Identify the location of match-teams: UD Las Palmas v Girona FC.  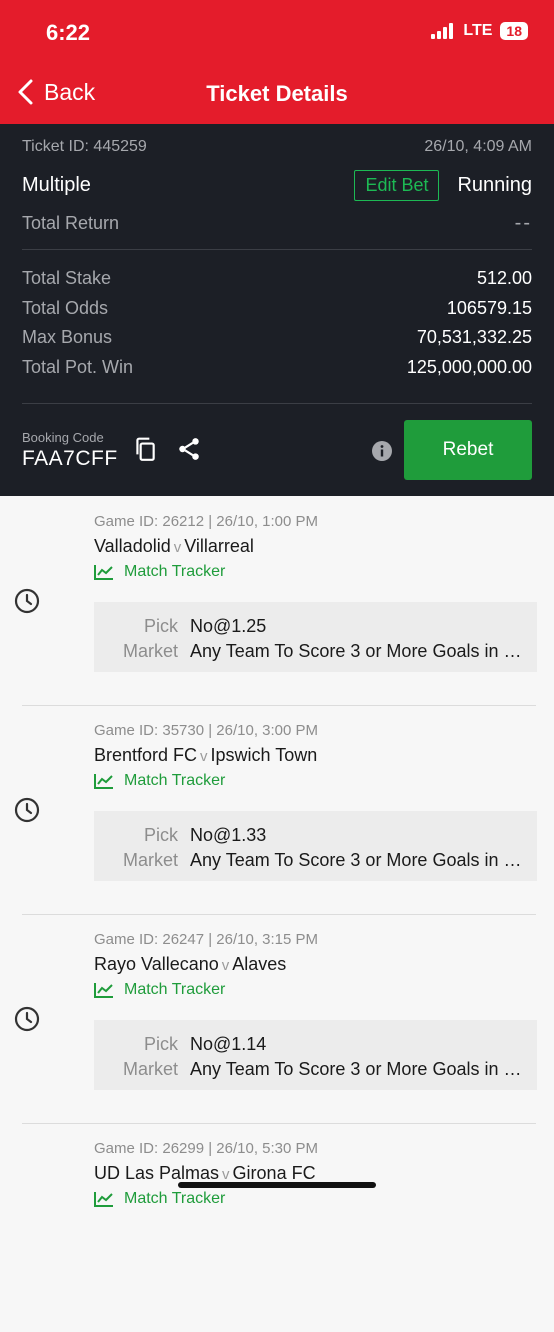
(205, 1173).